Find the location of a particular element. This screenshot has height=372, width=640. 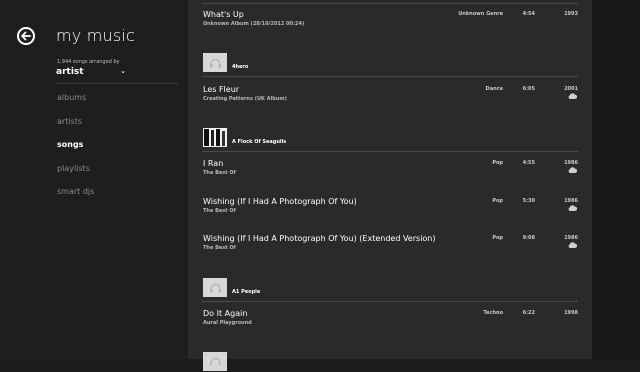

song-album: Creating Patterns (UK Album) is located at coordinates (245, 99).